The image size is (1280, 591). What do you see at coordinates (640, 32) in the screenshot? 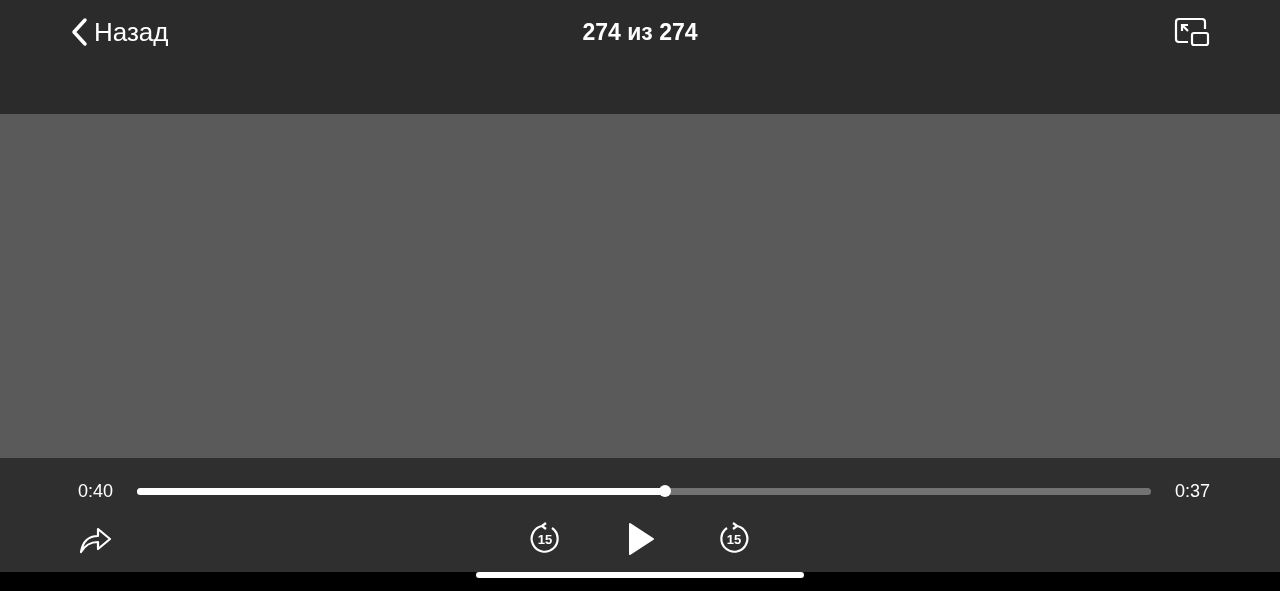
I see `video-counter: 274 из 274` at bounding box center [640, 32].